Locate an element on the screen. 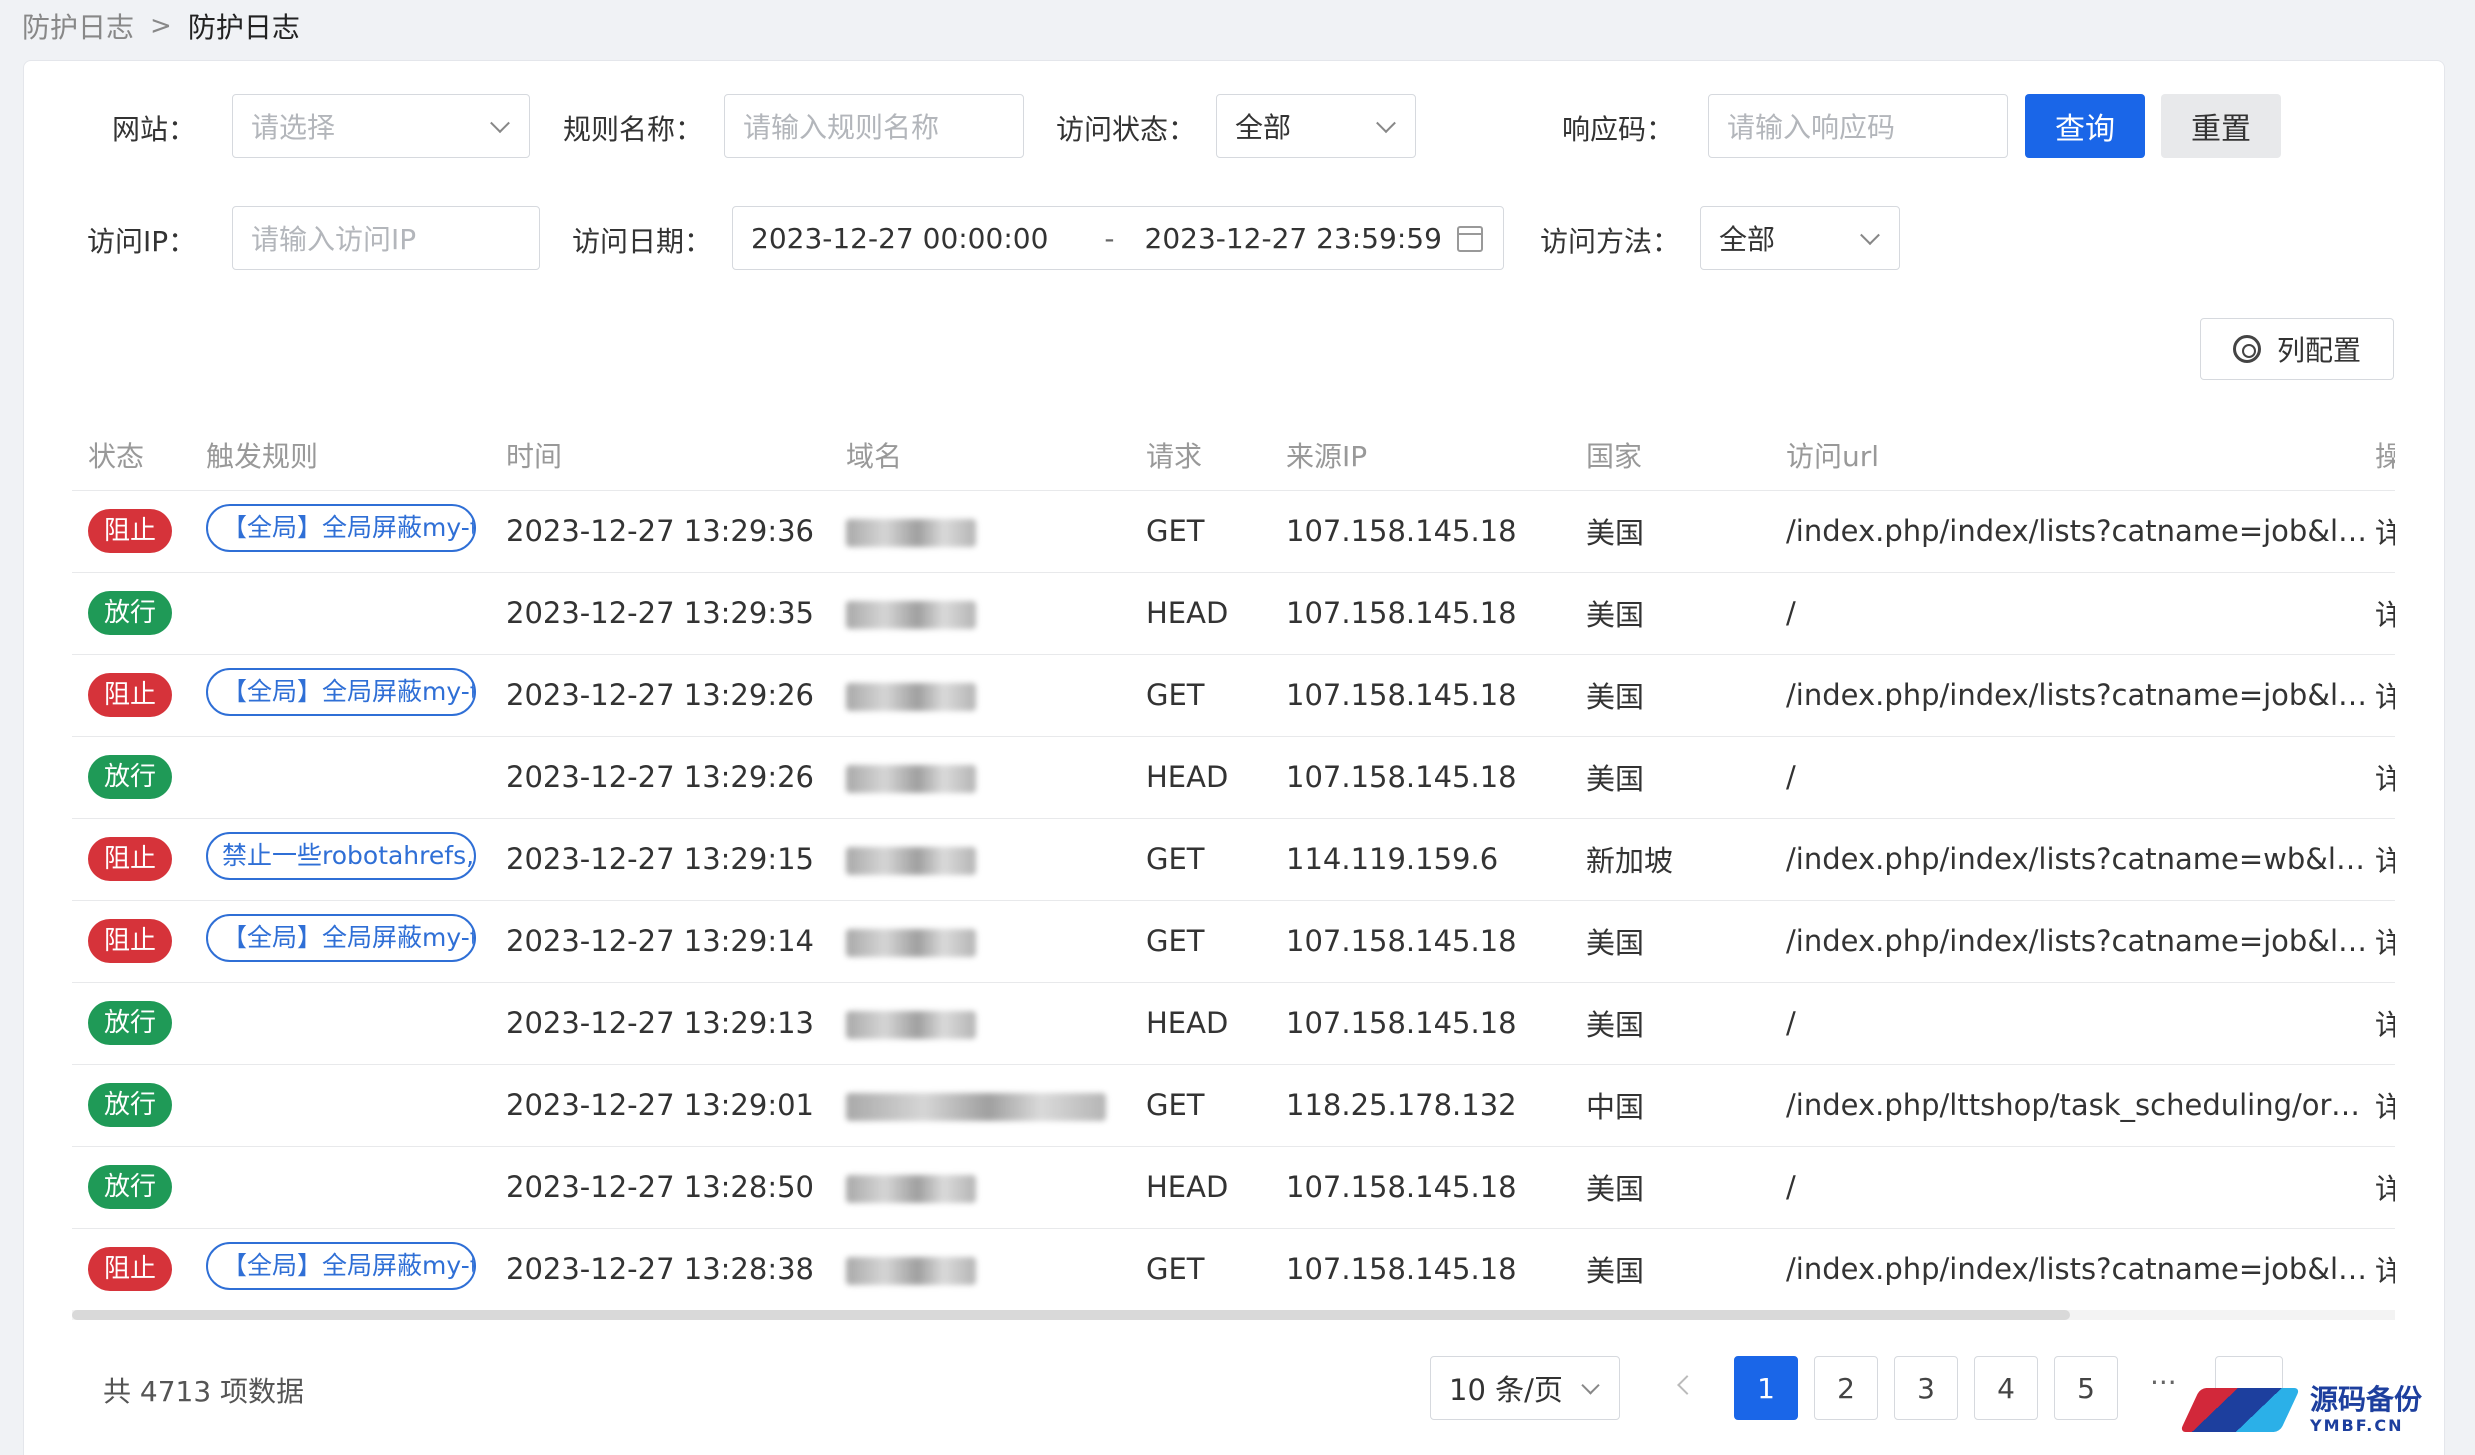  ip-cell: 114.119.159.6 is located at coordinates (1420, 859).